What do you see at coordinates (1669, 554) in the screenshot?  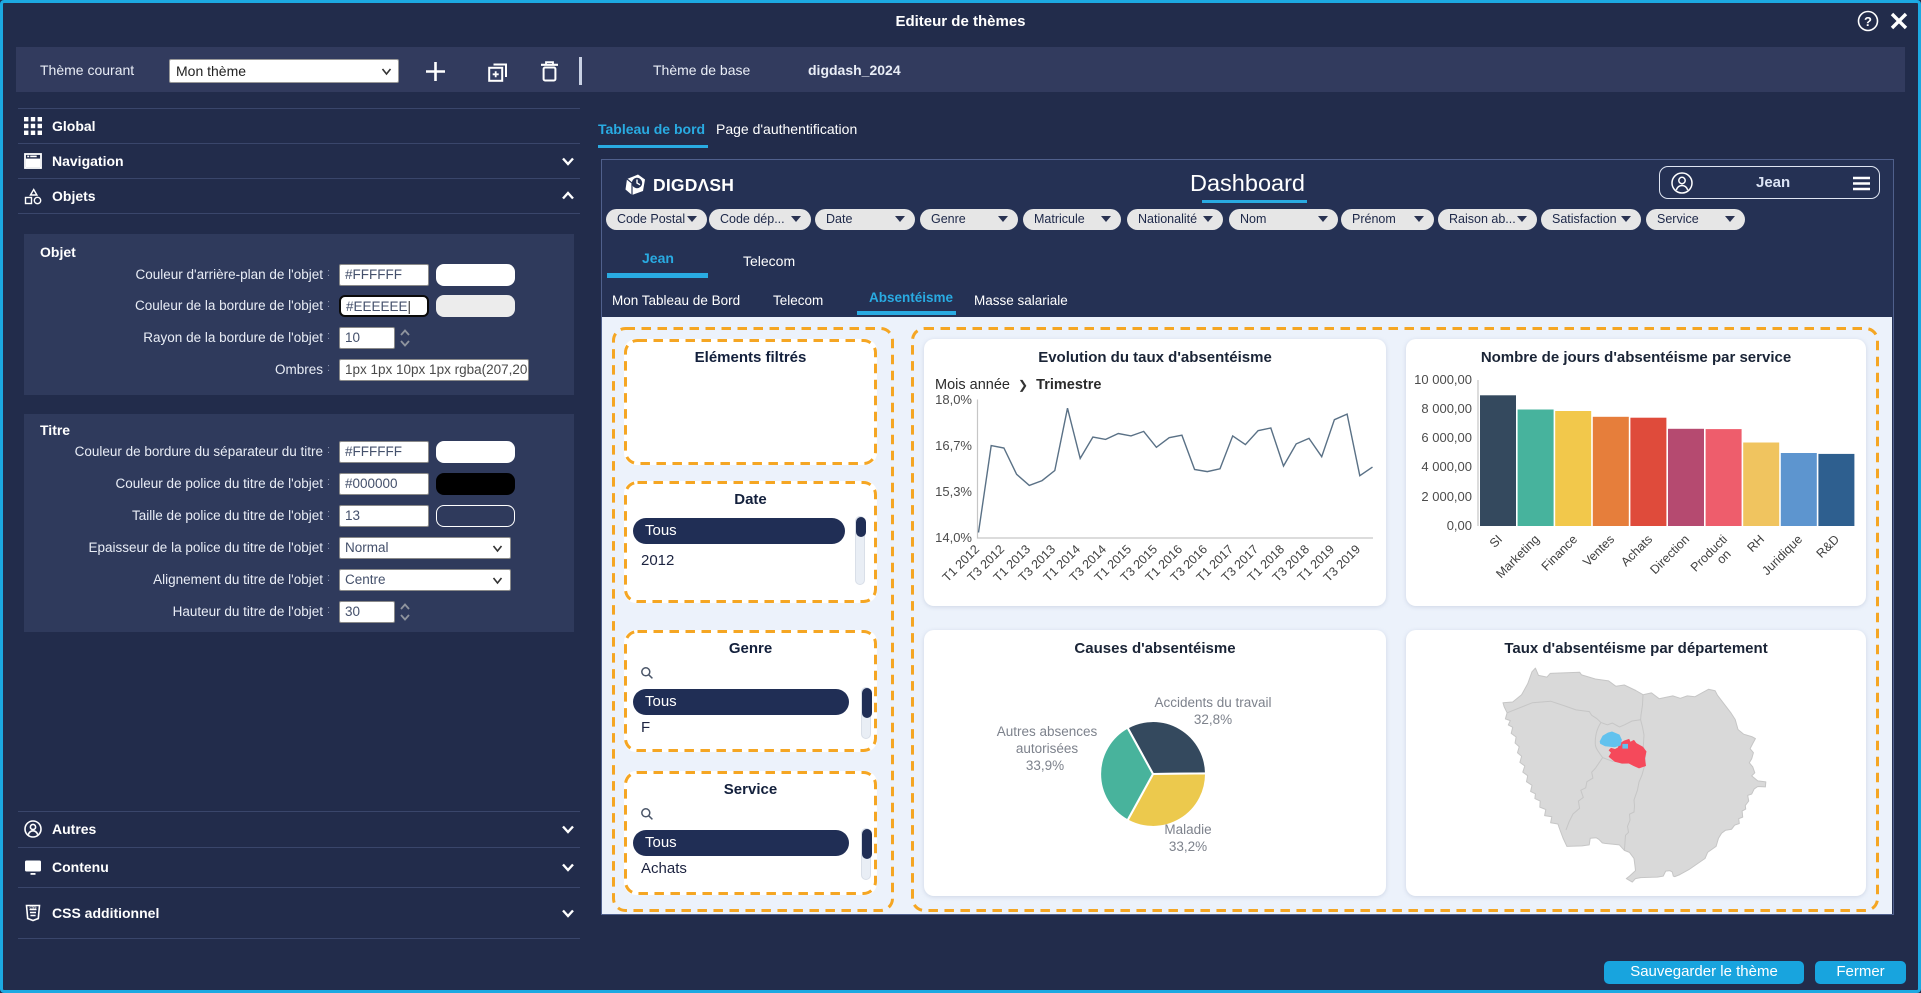 I see `svg-text: Direction` at bounding box center [1669, 554].